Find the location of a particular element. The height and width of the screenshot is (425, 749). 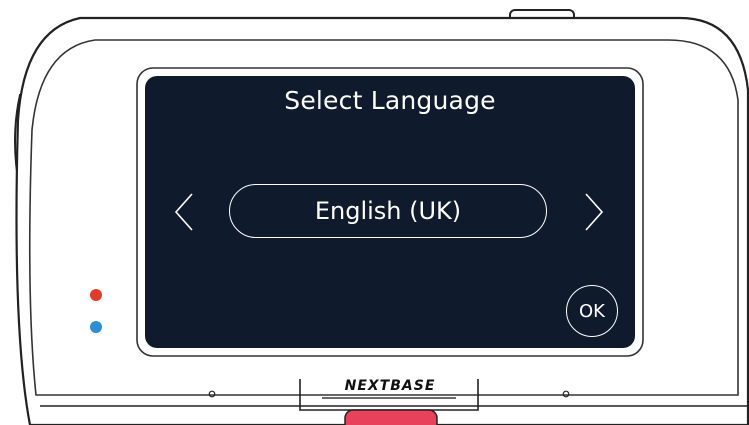

language-selector: English (UK) is located at coordinates (388, 211).